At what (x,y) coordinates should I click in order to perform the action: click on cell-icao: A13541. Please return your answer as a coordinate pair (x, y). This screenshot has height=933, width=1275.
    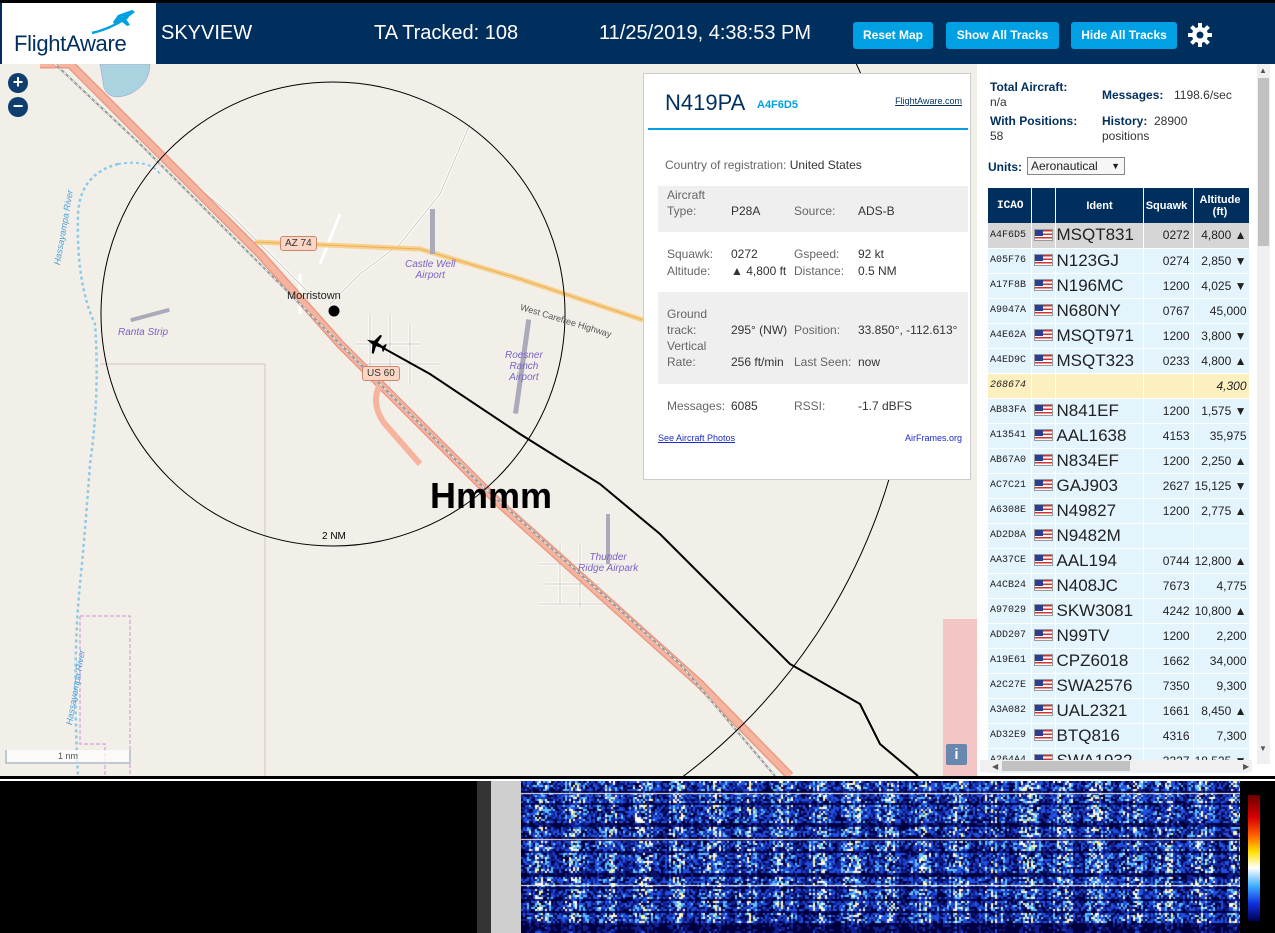
    Looking at the image, I should click on (1010, 436).